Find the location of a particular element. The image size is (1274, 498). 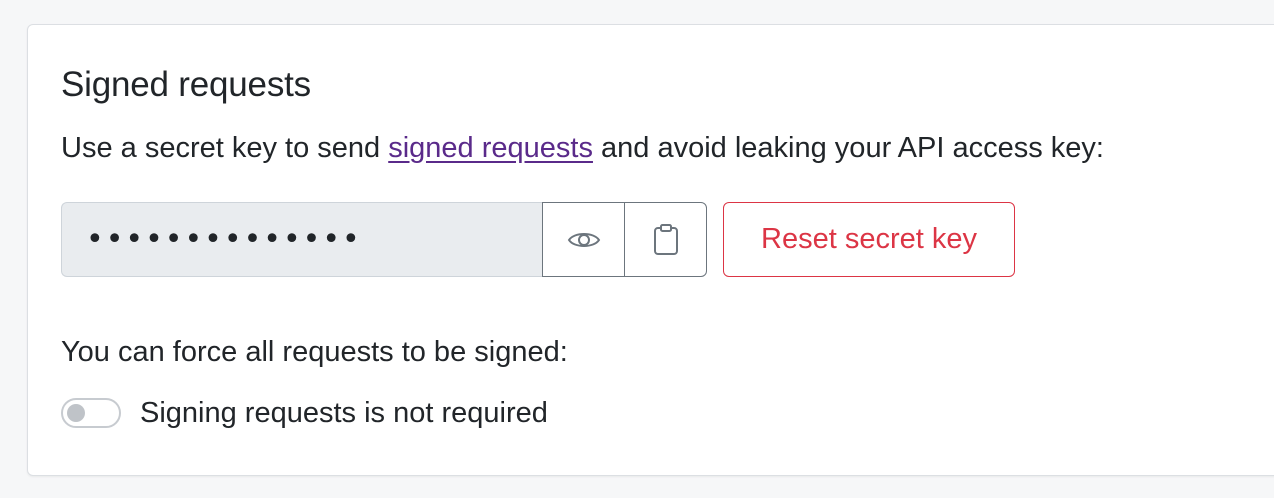

force-signing-toggle is located at coordinates (91, 413).